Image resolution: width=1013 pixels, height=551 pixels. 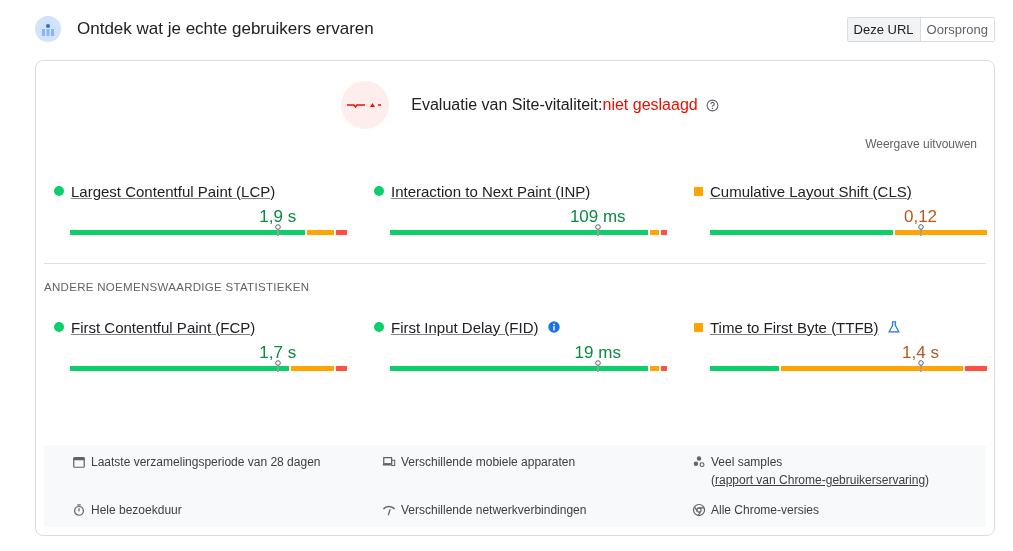 What do you see at coordinates (883, 29) in the screenshot?
I see `scope-tab: Deze URL` at bounding box center [883, 29].